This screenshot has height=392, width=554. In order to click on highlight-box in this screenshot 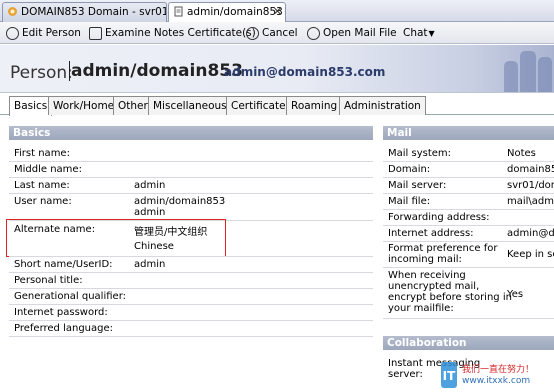, I will do `click(116, 238)`.